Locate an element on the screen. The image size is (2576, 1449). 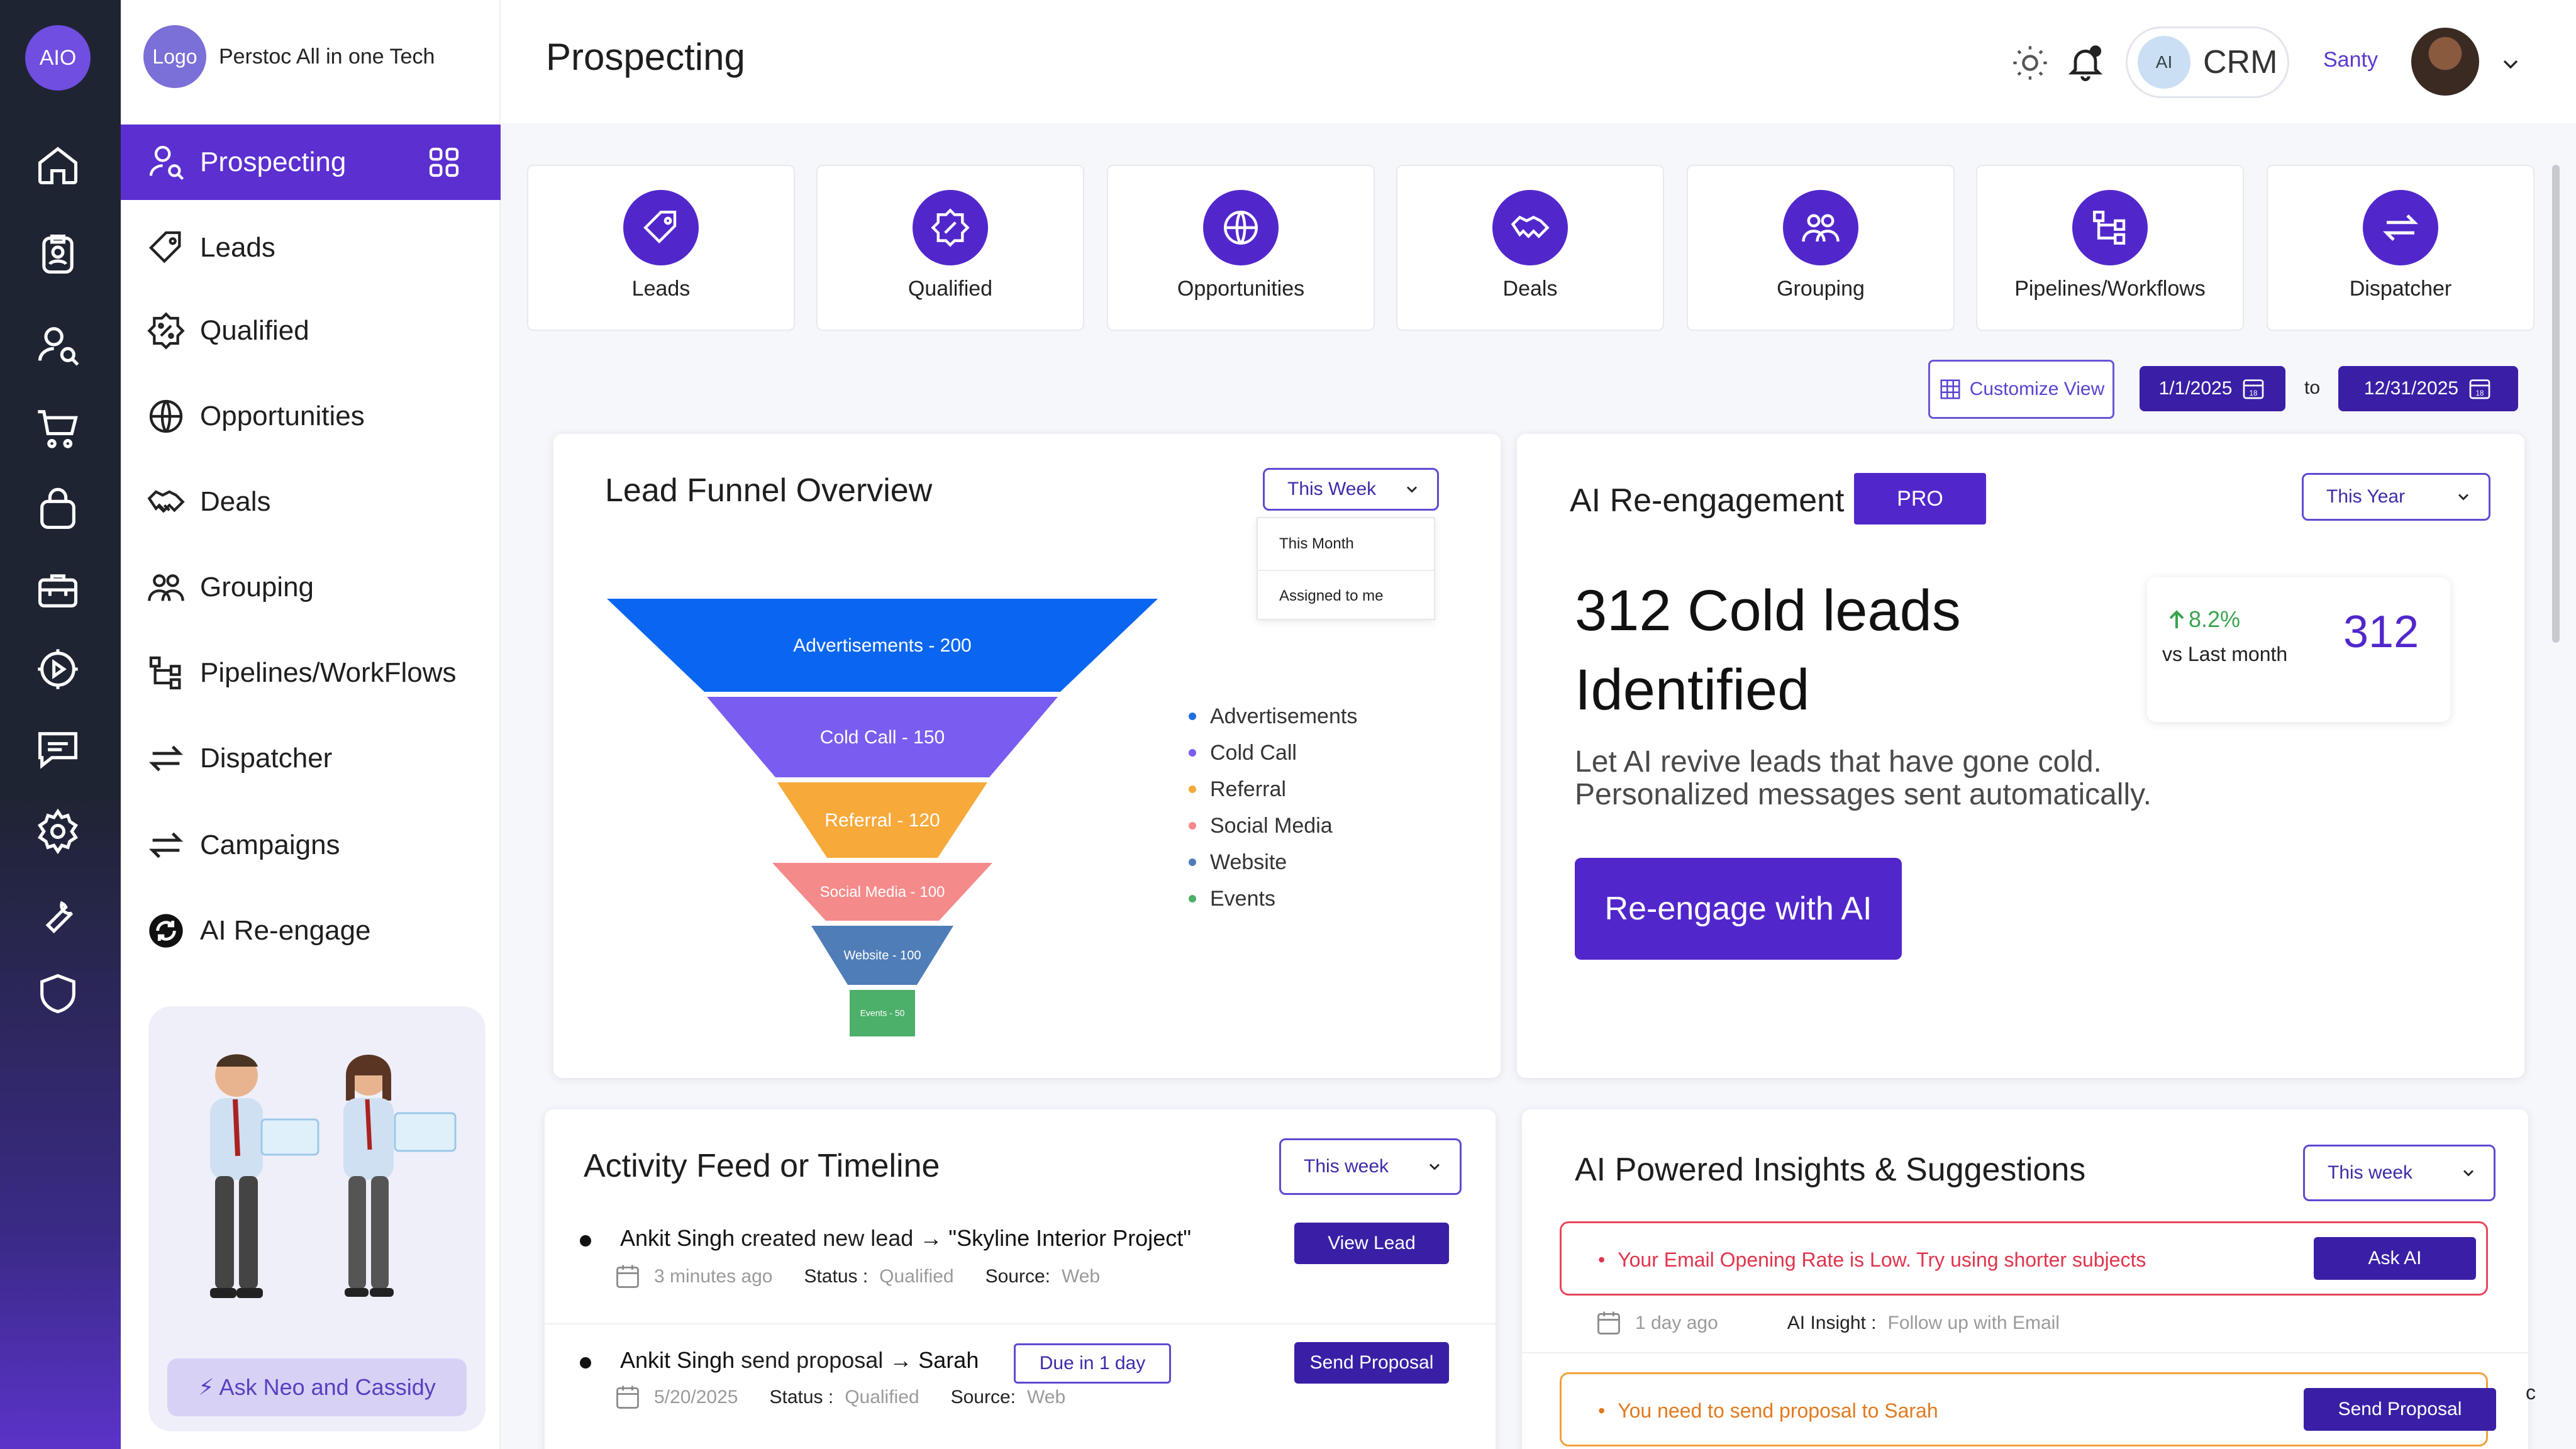
pro-badge: PRO is located at coordinates (1920, 499).